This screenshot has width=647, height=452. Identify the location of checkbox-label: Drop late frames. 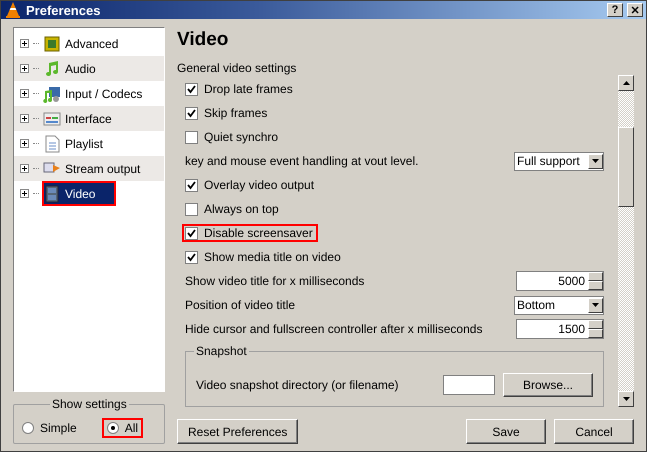
(248, 89).